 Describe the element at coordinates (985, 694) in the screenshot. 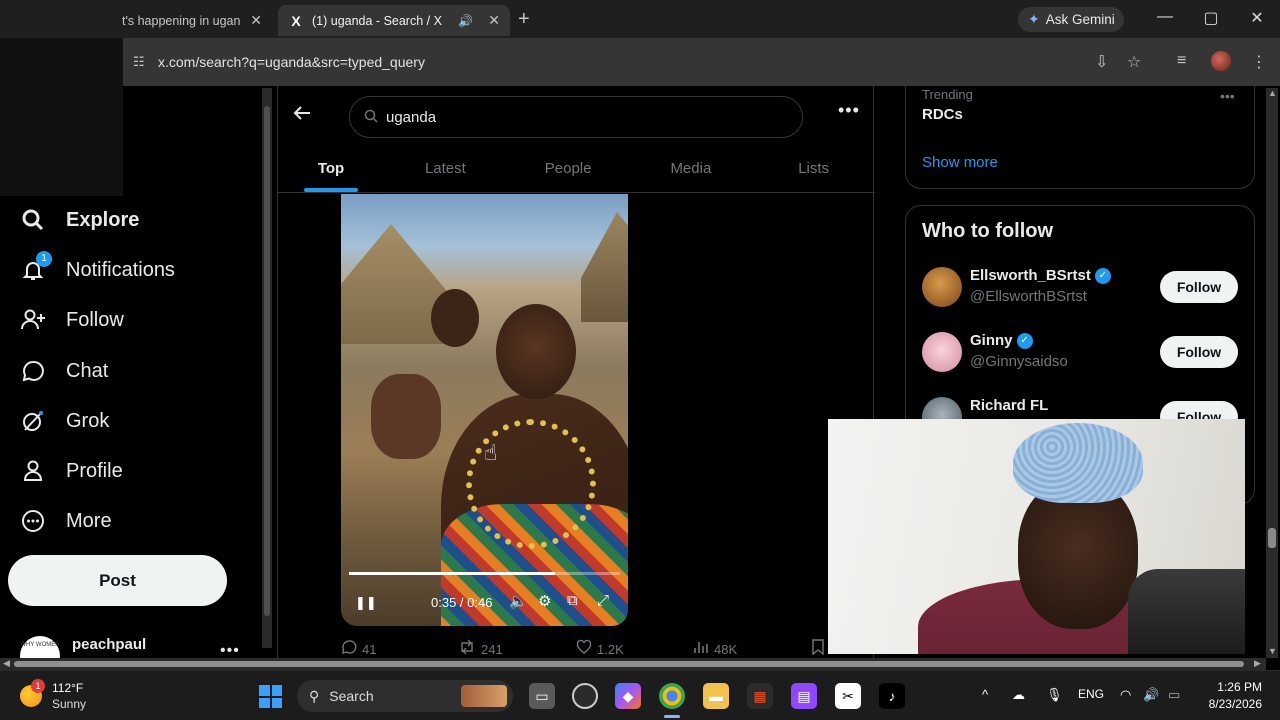

I see `tray-overflow-icon: ^` at that location.